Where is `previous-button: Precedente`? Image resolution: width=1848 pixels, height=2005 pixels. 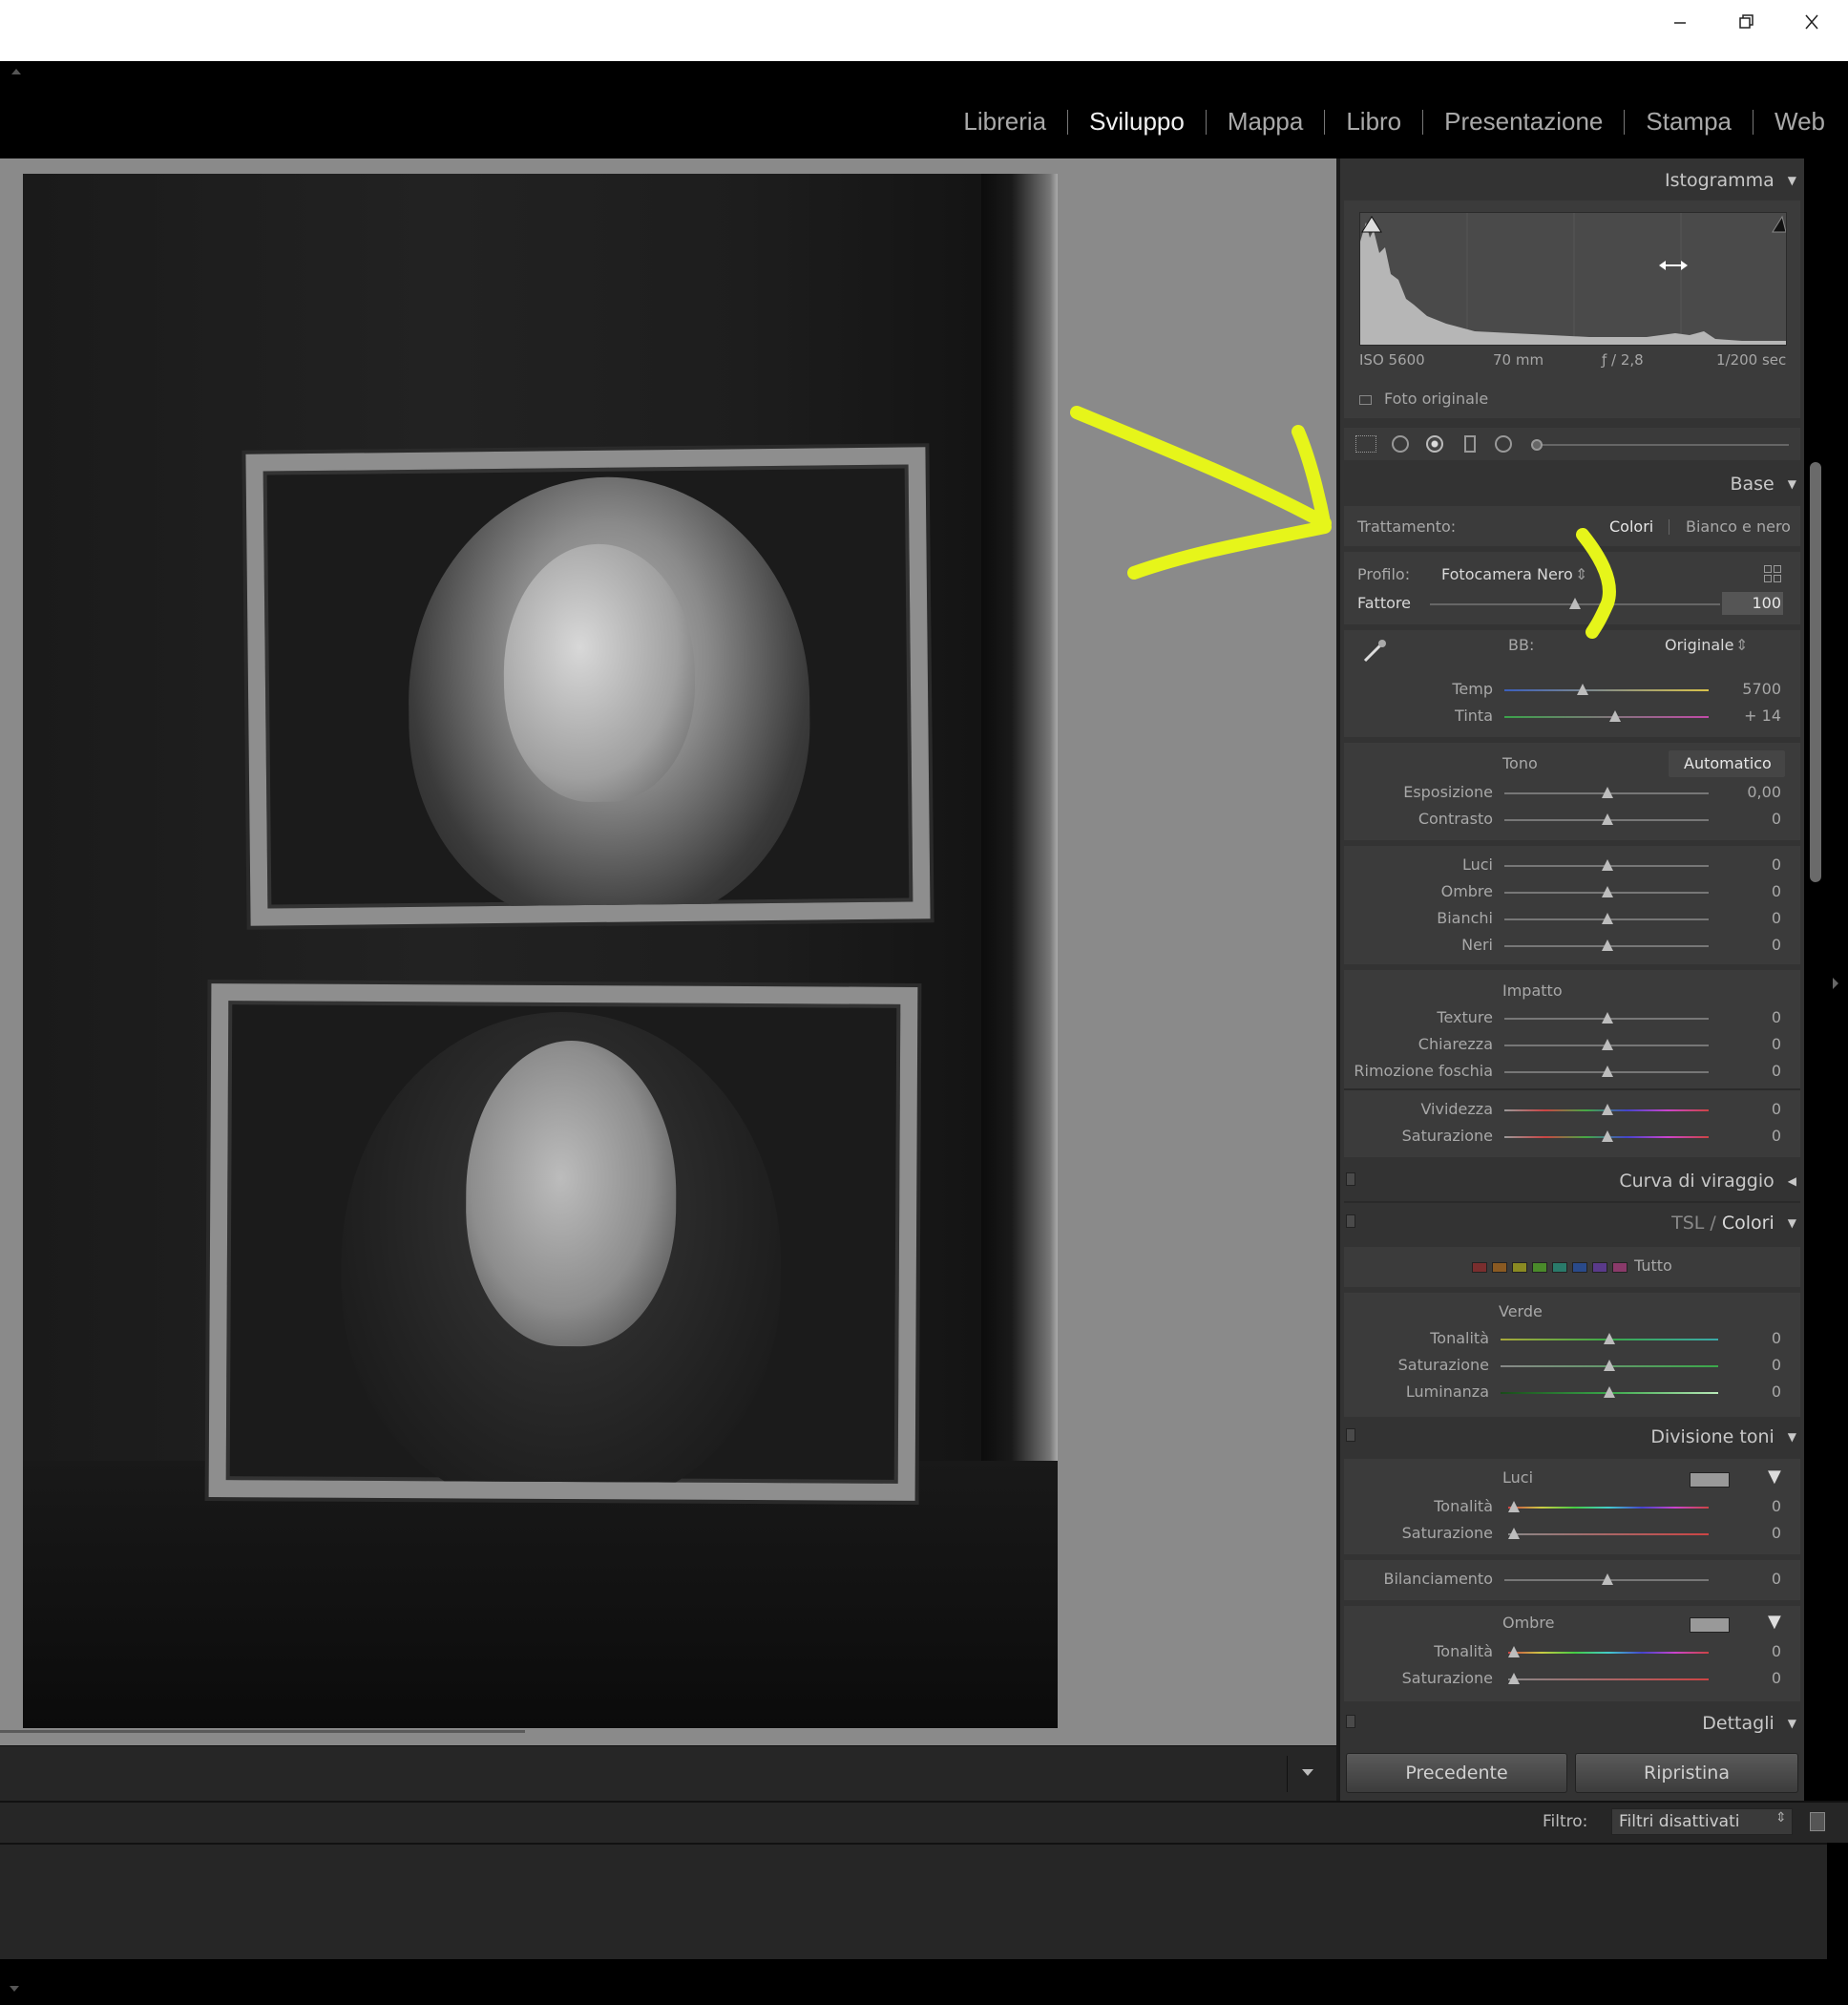
previous-button: Precedente is located at coordinates (1456, 1773).